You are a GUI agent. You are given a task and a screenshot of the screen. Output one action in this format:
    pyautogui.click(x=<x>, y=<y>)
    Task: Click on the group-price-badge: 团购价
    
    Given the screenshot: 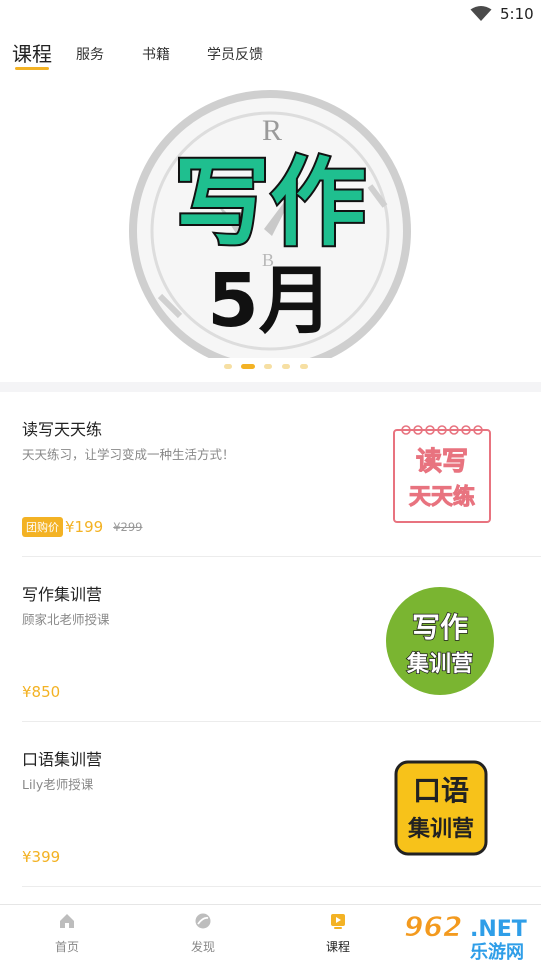 What is the action you would take?
    pyautogui.click(x=42, y=526)
    